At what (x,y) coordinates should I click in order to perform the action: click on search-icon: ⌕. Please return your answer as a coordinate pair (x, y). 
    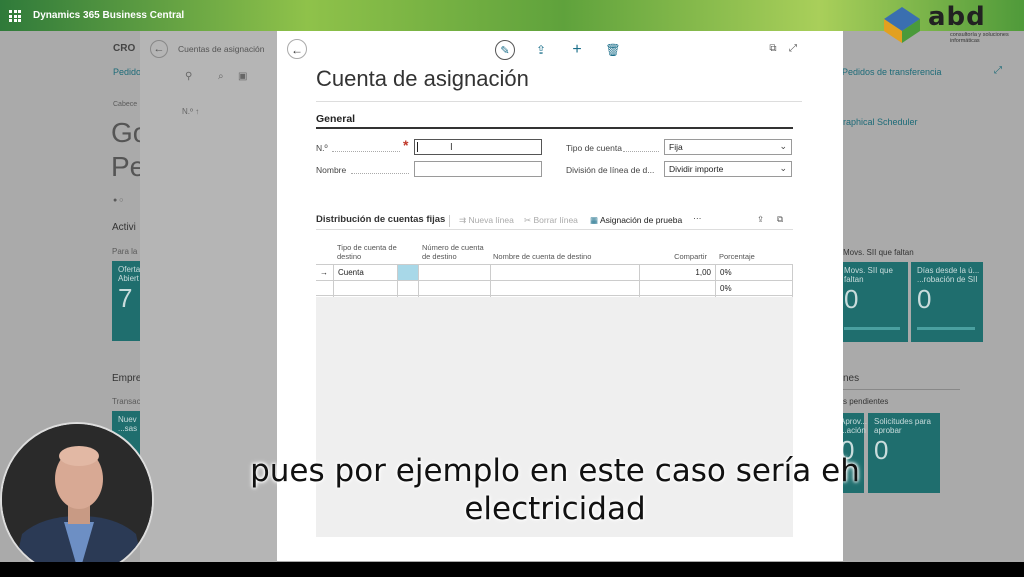
    Looking at the image, I should click on (221, 76).